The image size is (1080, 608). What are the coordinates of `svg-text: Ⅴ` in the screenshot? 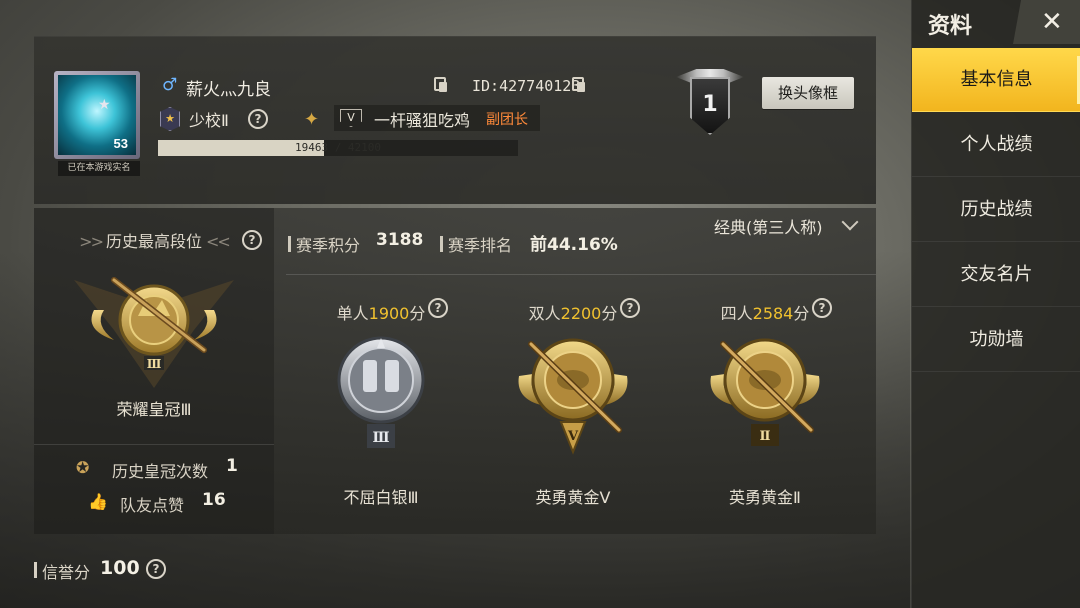 It's located at (573, 436).